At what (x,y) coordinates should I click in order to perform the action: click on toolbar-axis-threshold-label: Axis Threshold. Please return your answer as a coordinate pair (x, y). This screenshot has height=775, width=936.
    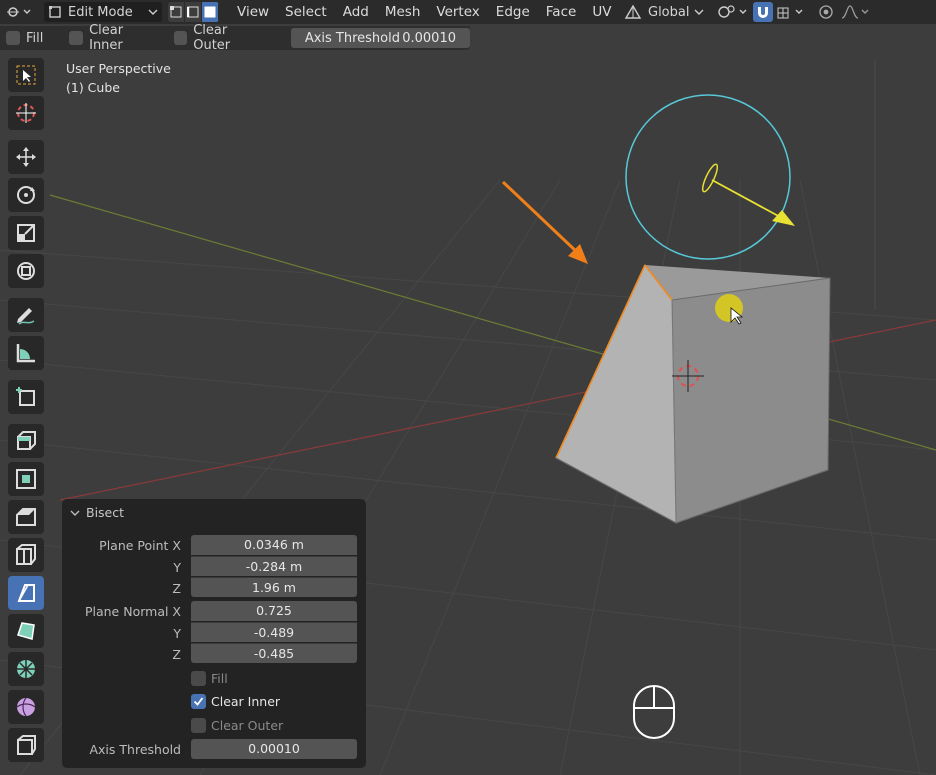
    Looking at the image, I should click on (352, 38).